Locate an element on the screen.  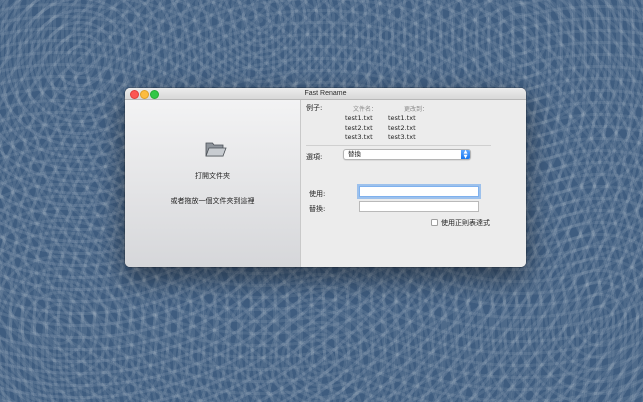
options-selected-value: 替換 is located at coordinates (354, 154).